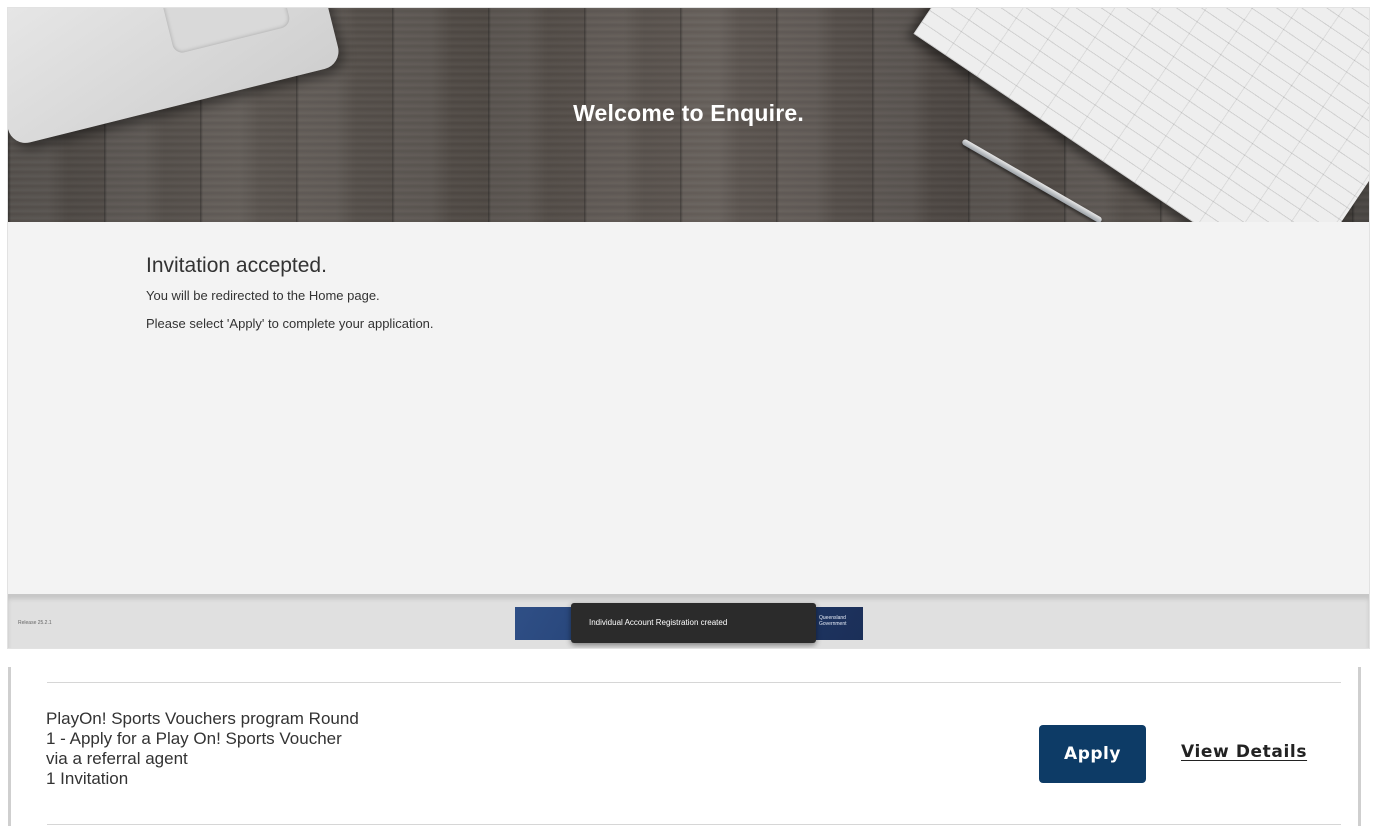  Describe the element at coordinates (1032, 180) in the screenshot. I see `pen-image` at that location.